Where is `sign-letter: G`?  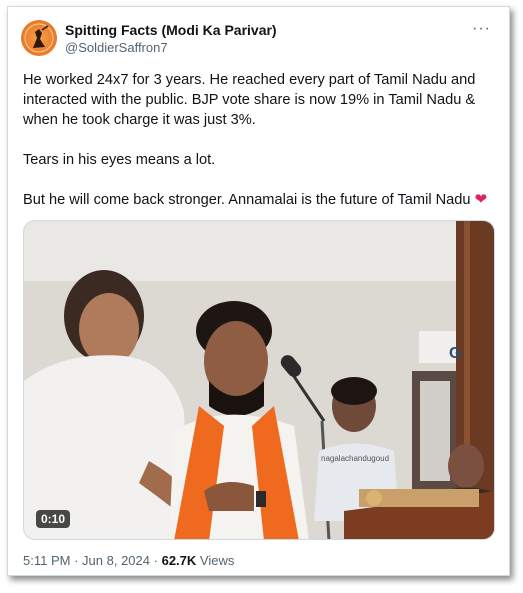 sign-letter: G is located at coordinates (455, 353).